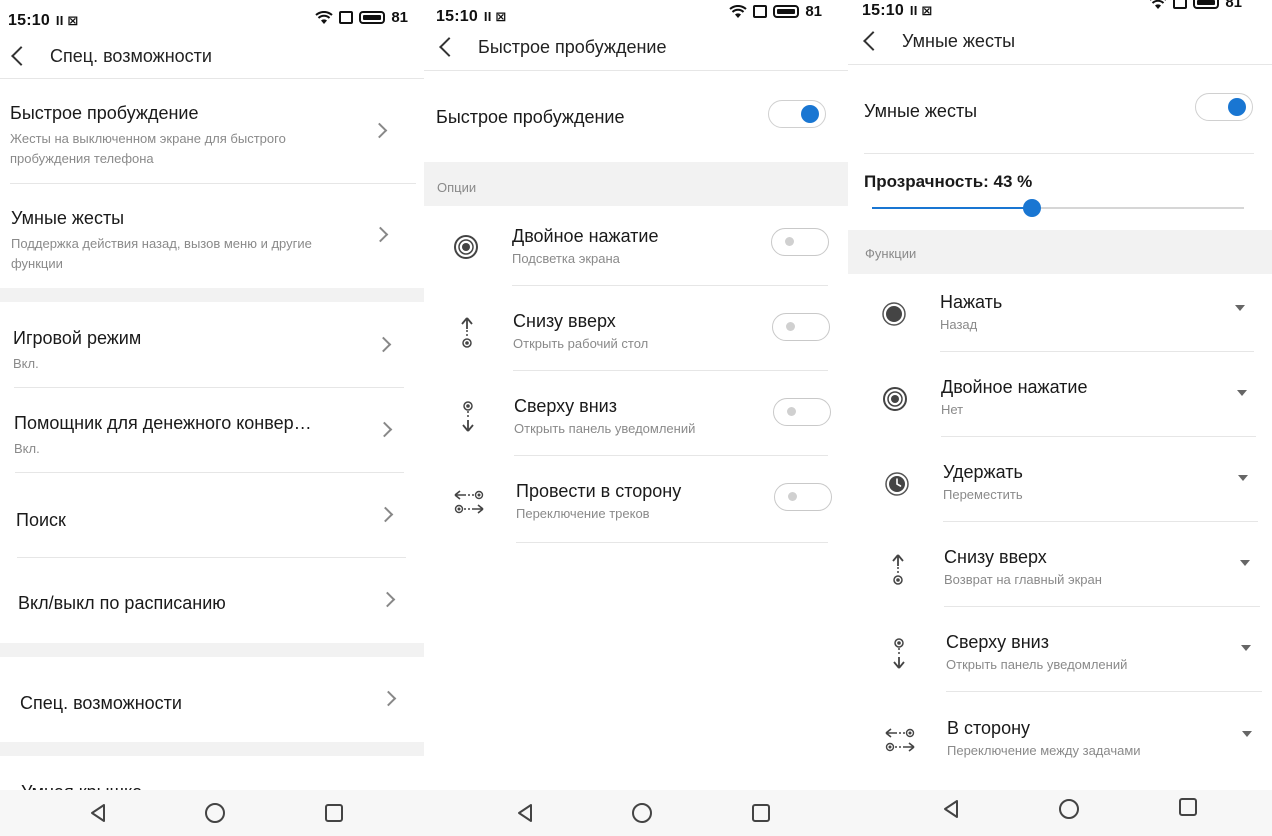  Describe the element at coordinates (184, 436) in the screenshot. I see `list-item-currency-helper: Помощник для денежного конвер… Вкл.` at that location.